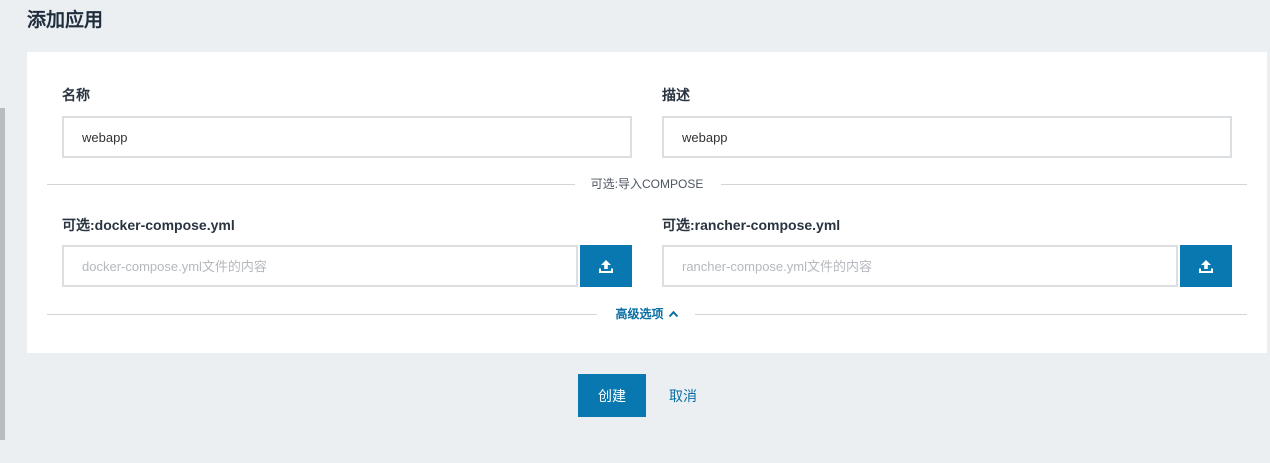 The image size is (1270, 463). Describe the element at coordinates (947, 137) in the screenshot. I see `description-input` at that location.